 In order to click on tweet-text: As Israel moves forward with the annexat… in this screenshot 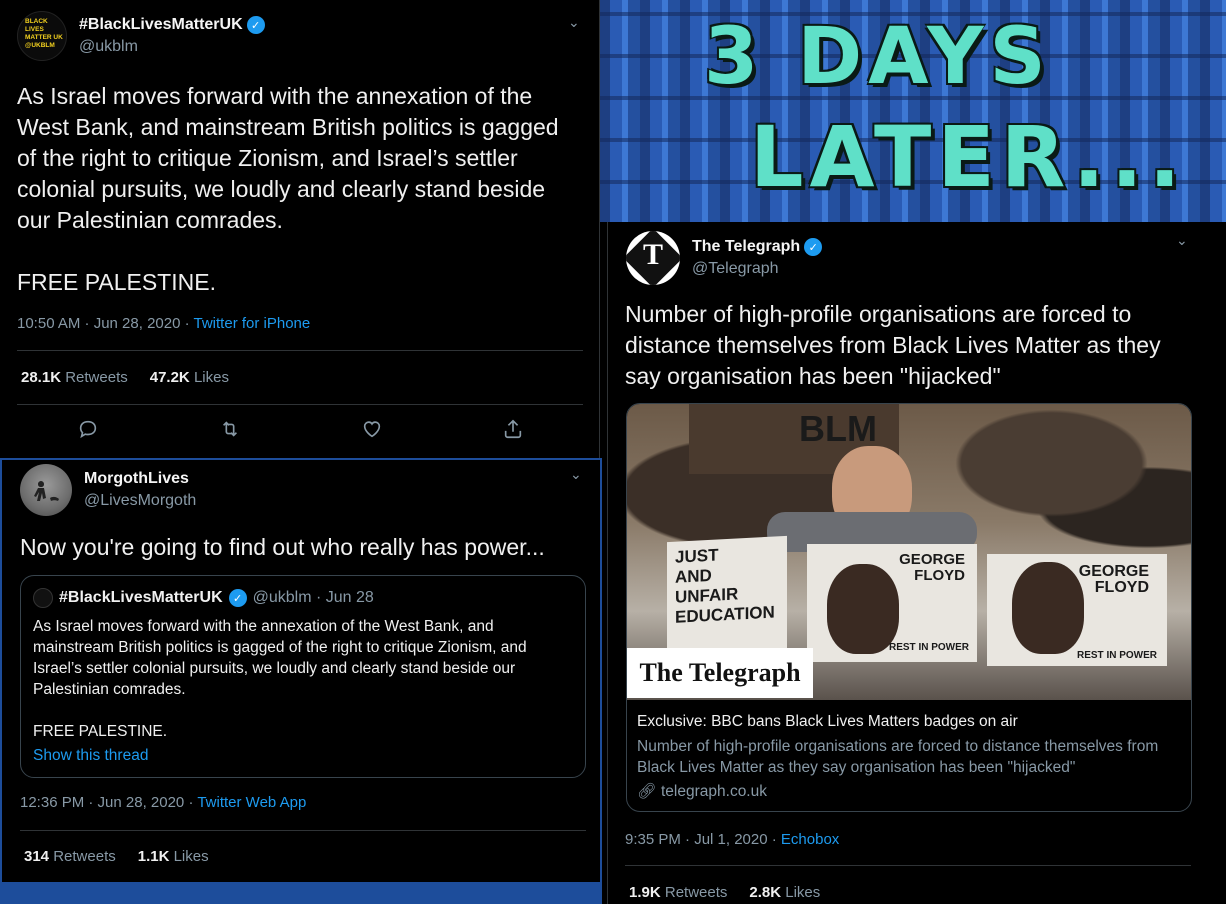, I will do `click(288, 189)`.